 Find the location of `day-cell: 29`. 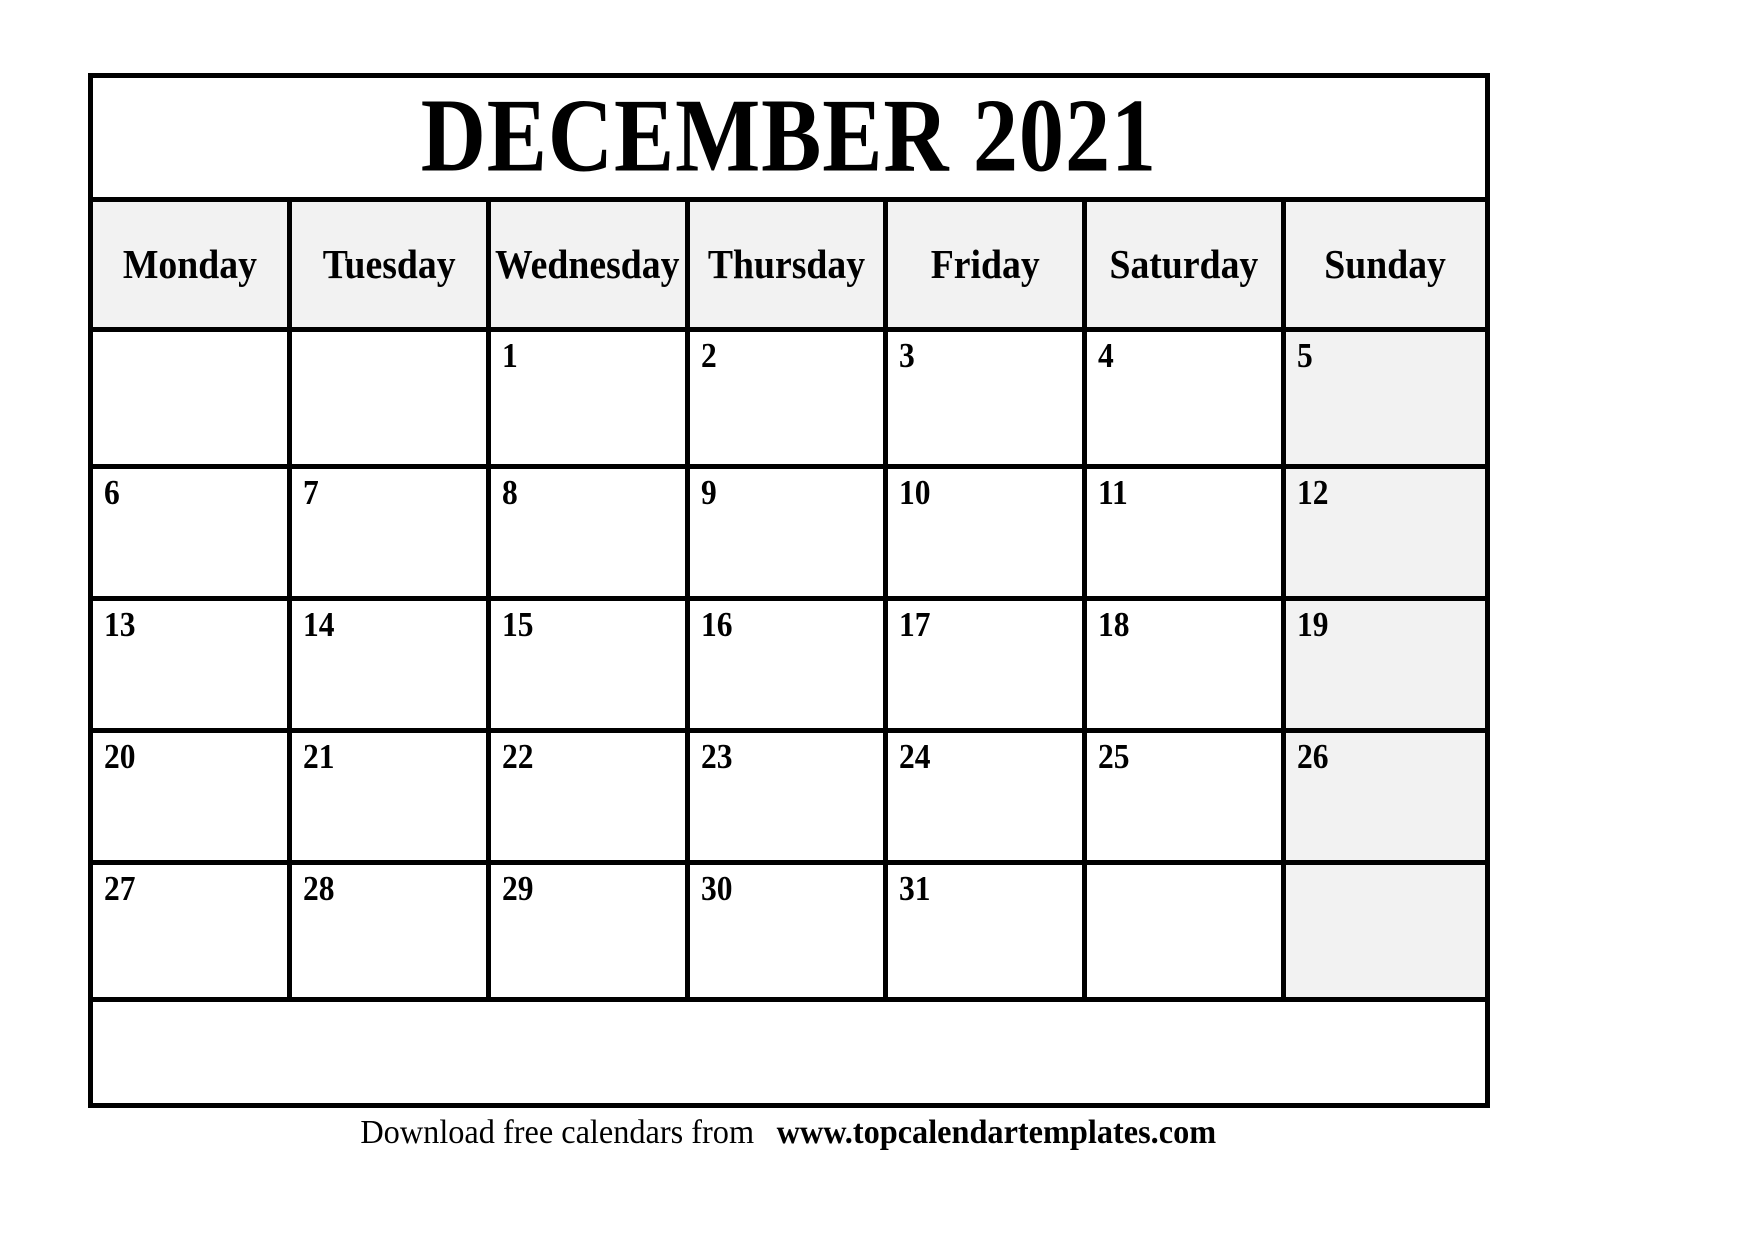

day-cell: 29 is located at coordinates (590, 933).